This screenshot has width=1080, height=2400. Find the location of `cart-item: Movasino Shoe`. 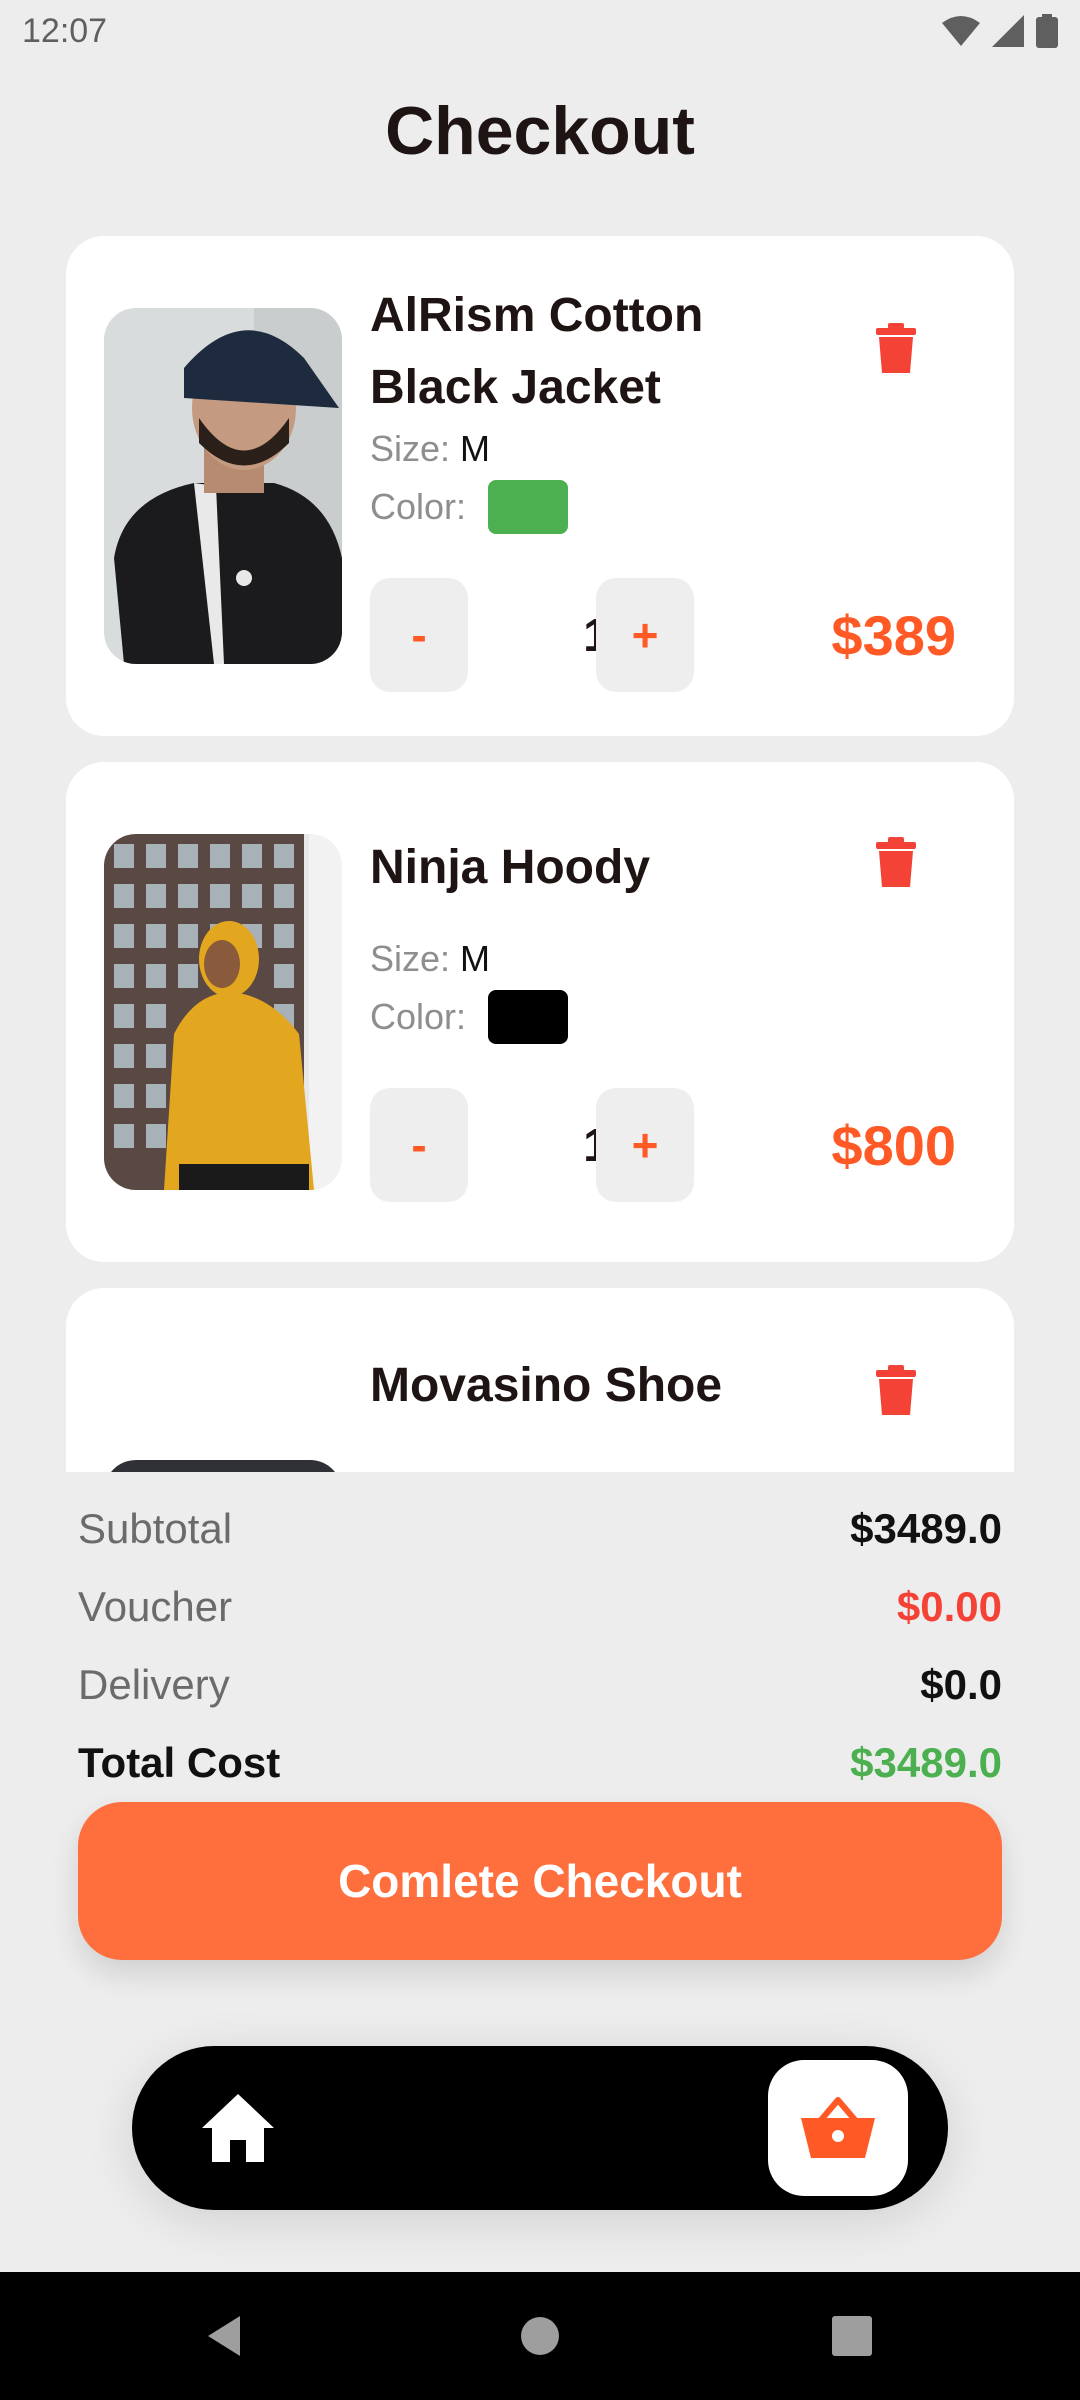

cart-item: Movasino Shoe is located at coordinates (540, 1380).